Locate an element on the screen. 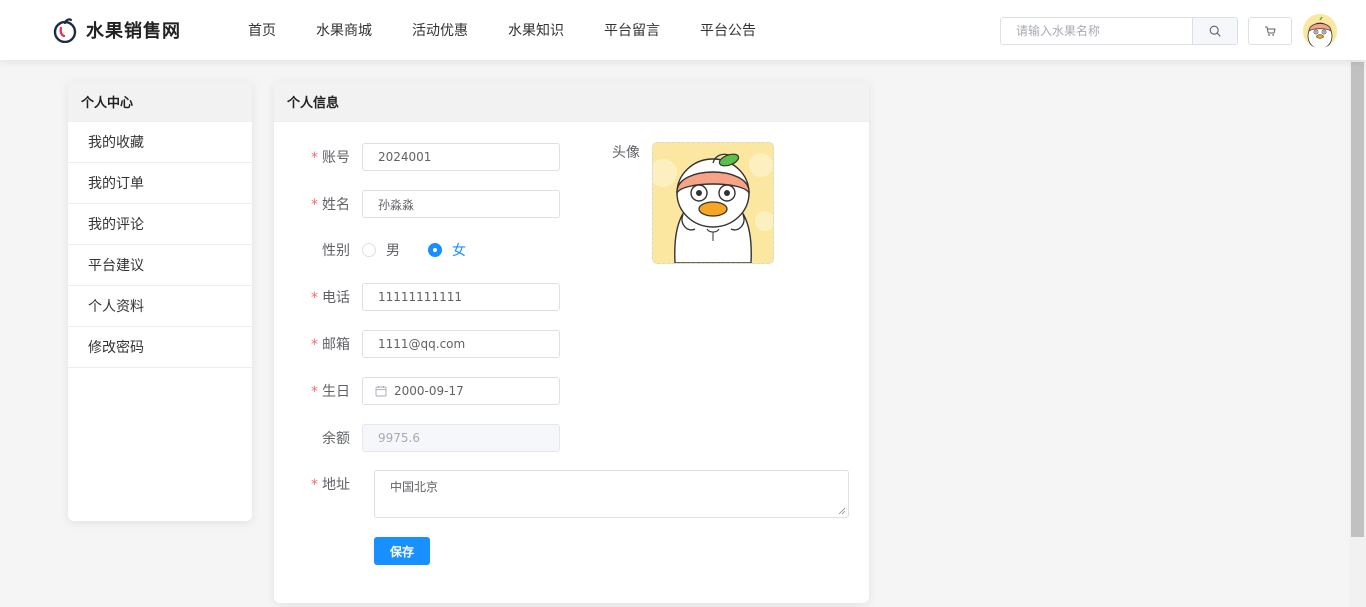 The height and width of the screenshot is (607, 1366). fruit-logo-icon is located at coordinates (65, 30).